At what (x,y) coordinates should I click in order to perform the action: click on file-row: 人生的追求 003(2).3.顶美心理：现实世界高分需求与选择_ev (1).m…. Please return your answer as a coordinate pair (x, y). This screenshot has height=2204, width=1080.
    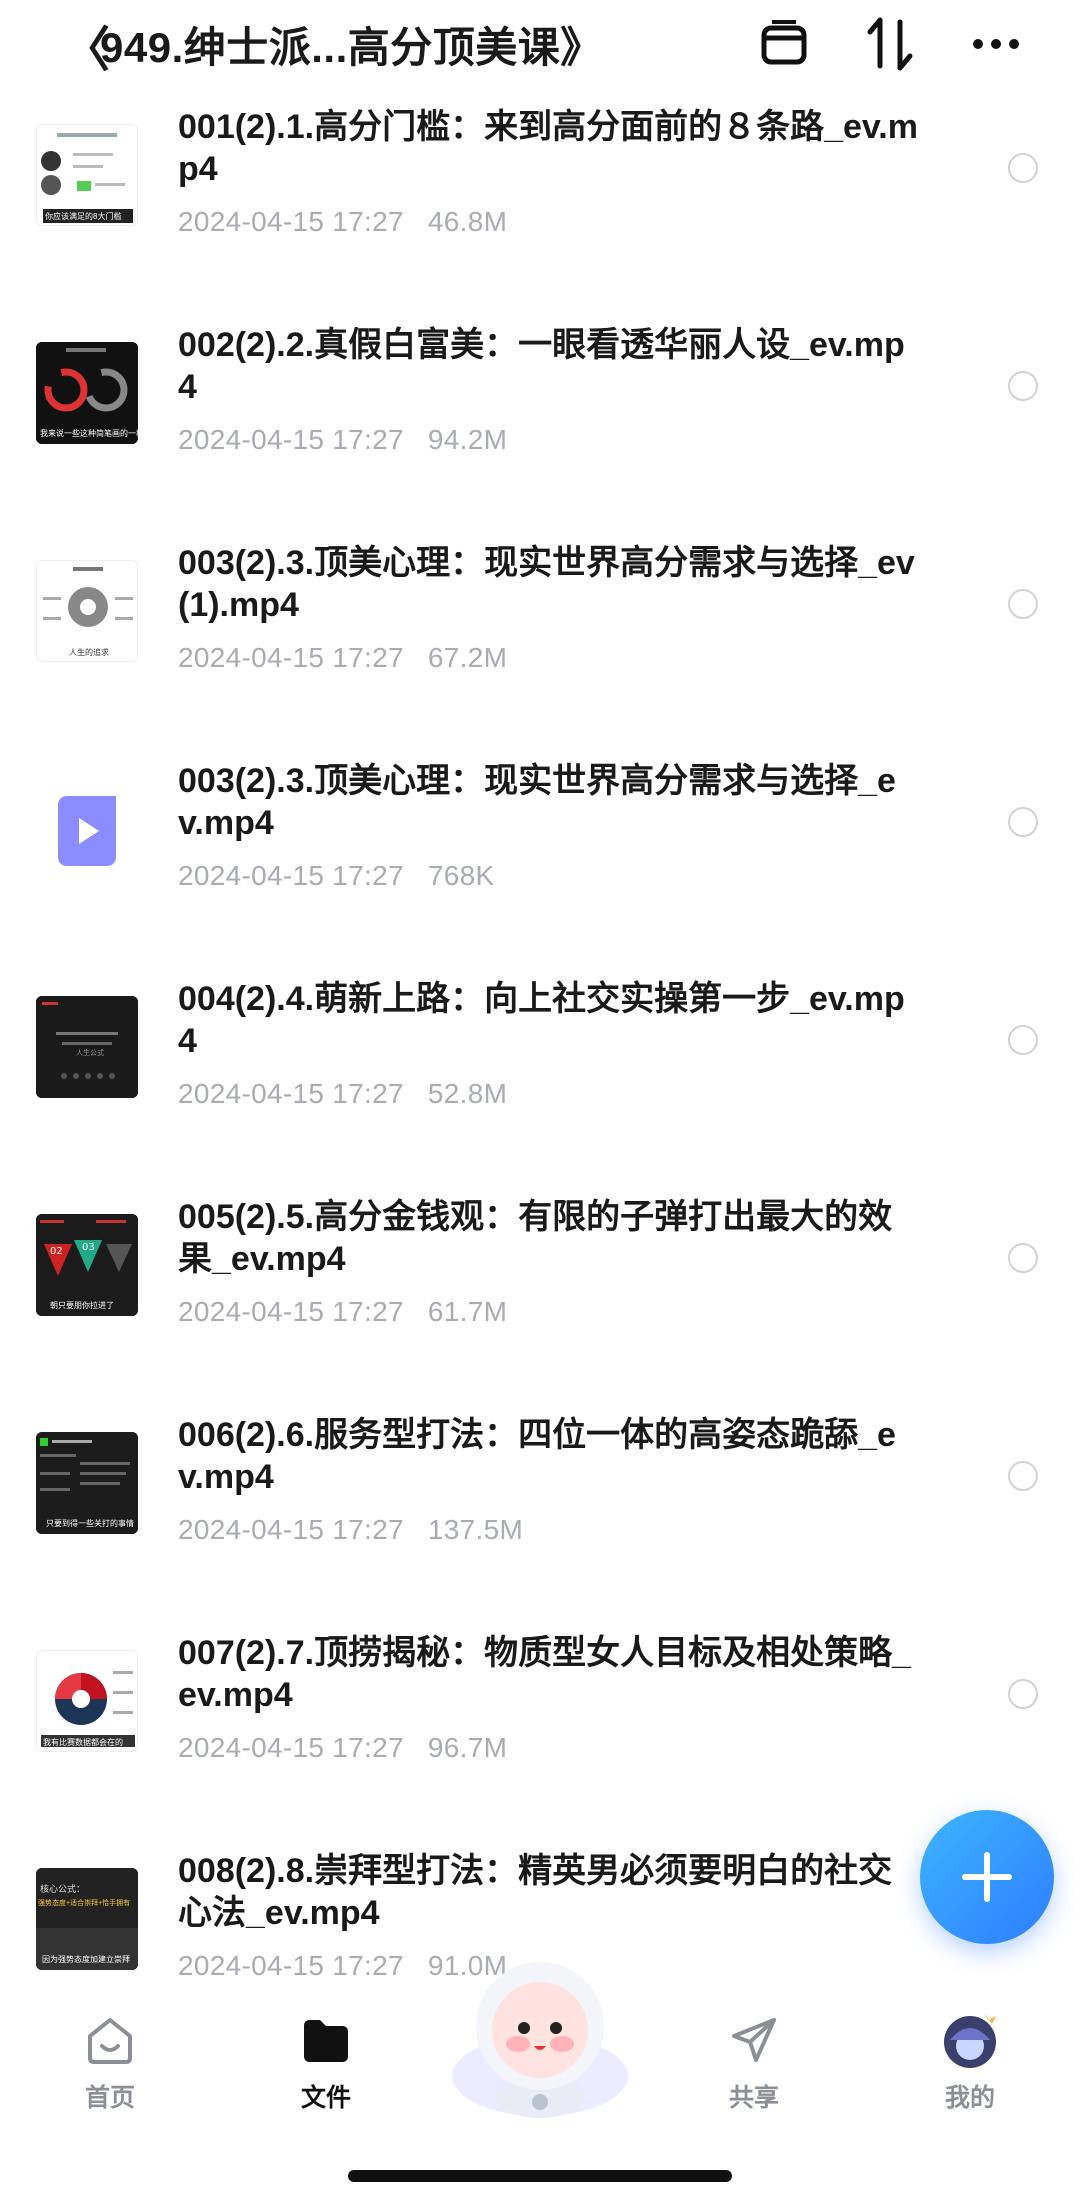
    Looking at the image, I should click on (540, 631).